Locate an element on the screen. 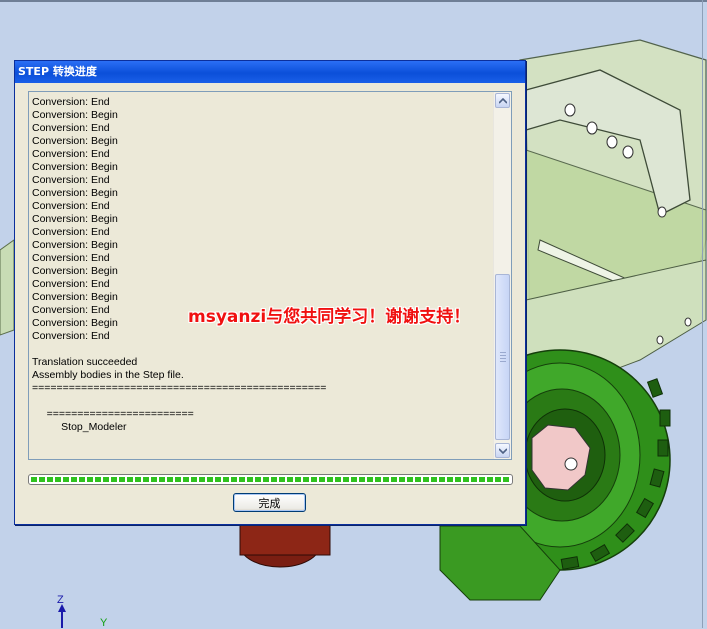  scroll-down-button is located at coordinates (502, 450).